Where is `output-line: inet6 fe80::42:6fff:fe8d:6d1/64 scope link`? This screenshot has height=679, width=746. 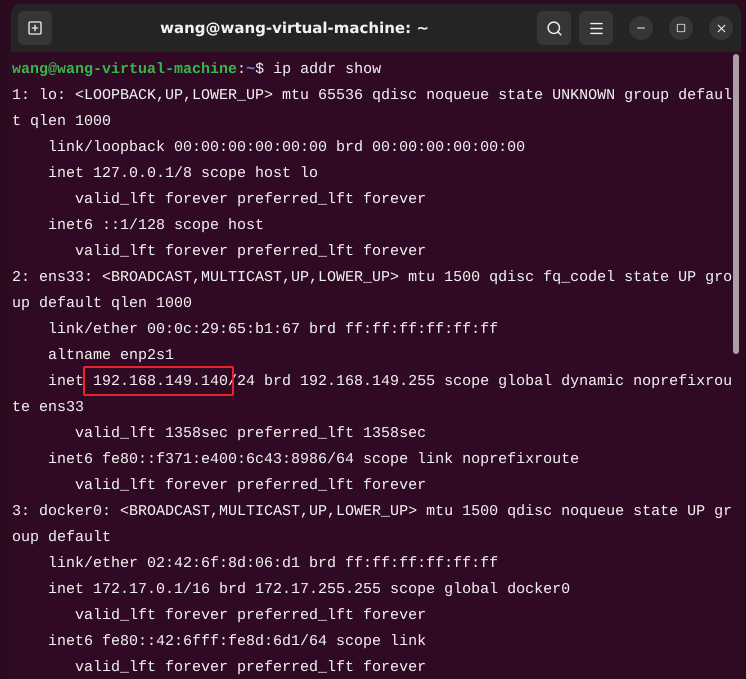 output-line: inet6 fe80::42:6fff:fe8d:6d1/64 scope link is located at coordinates (236, 641).